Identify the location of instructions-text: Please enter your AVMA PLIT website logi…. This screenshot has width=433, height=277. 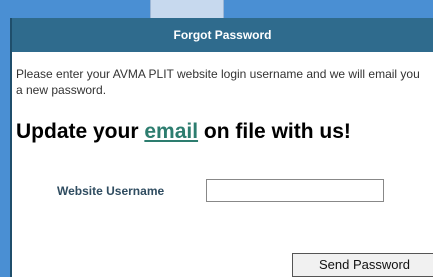
(218, 82).